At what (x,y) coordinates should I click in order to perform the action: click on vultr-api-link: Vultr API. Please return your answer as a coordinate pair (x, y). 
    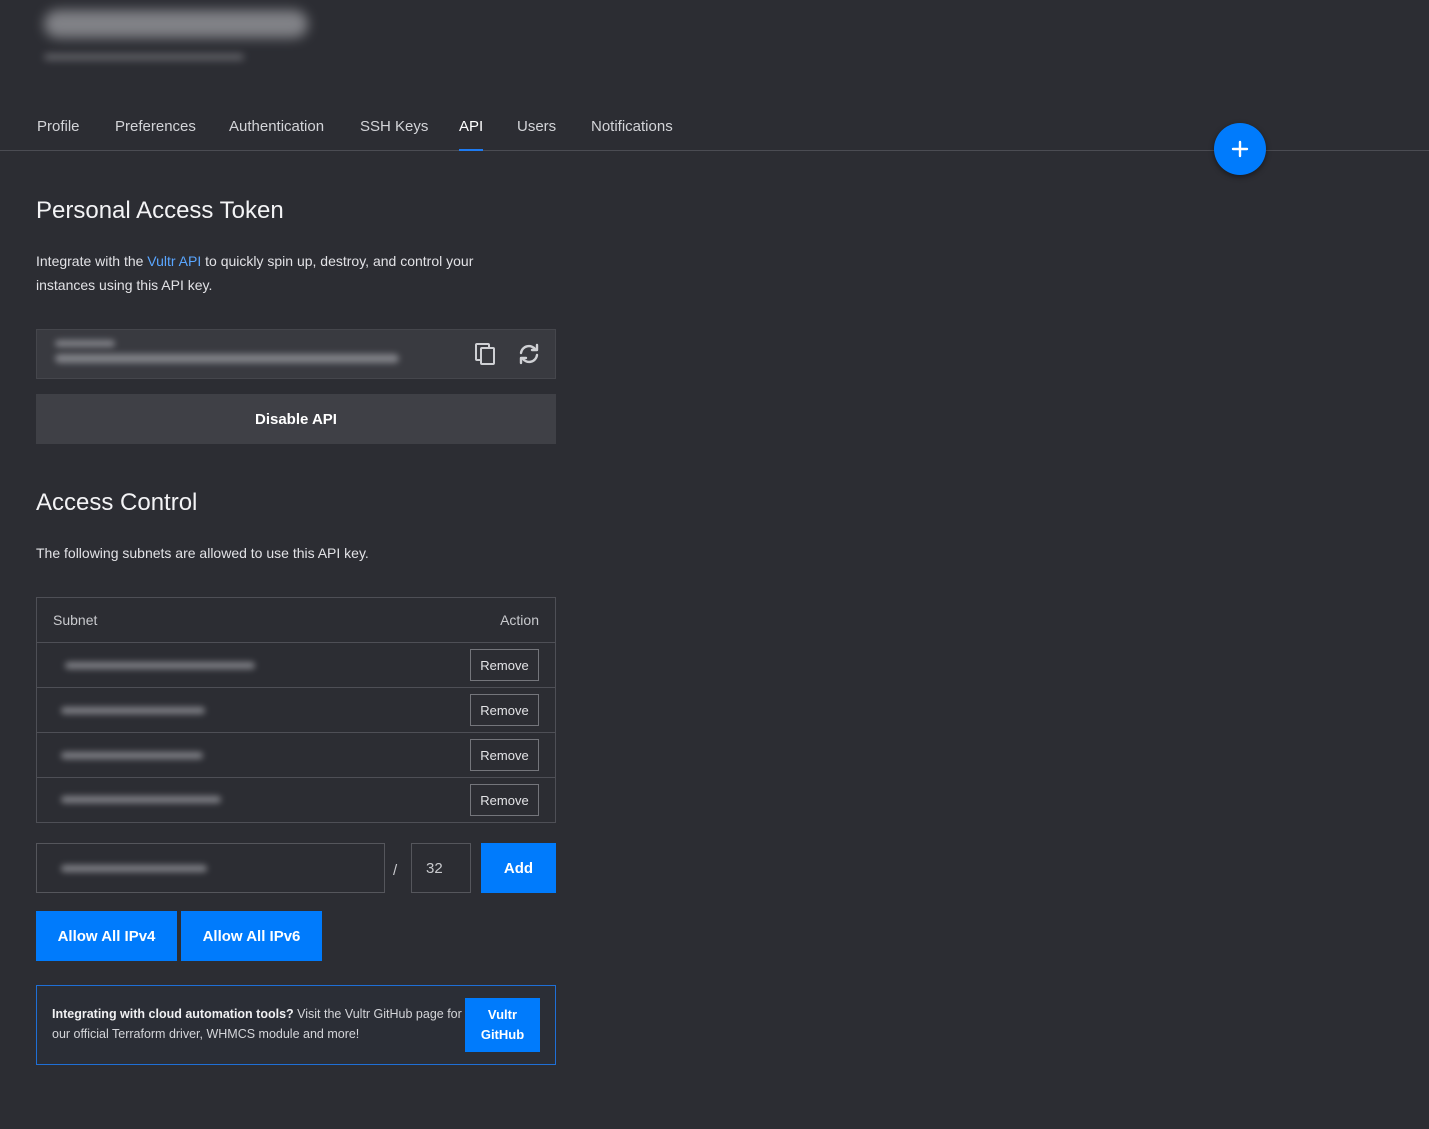
    Looking at the image, I should click on (174, 261).